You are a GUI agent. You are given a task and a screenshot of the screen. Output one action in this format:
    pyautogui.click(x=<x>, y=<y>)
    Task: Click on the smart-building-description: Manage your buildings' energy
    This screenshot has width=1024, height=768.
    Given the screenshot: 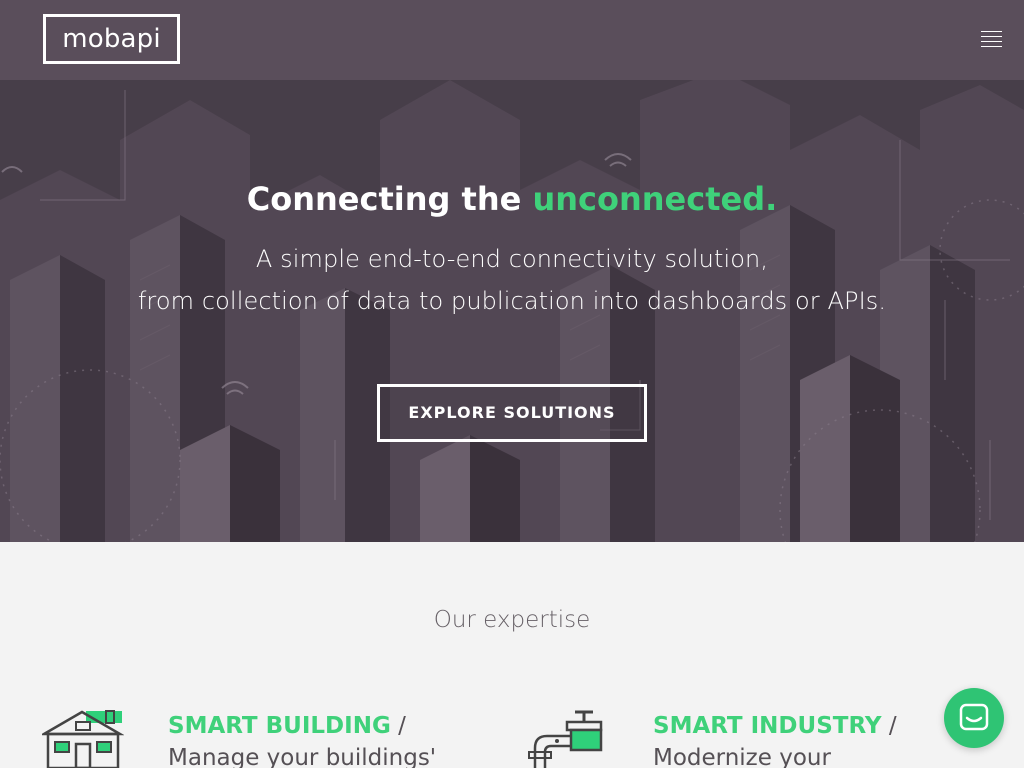 What is the action you would take?
    pyautogui.click(x=302, y=756)
    